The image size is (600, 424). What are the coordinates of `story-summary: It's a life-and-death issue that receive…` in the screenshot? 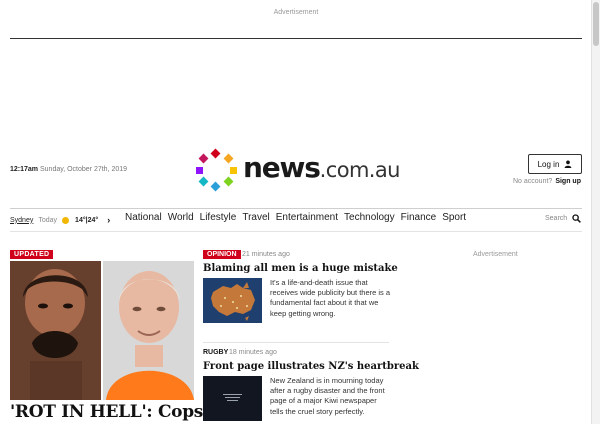 It's located at (330, 298).